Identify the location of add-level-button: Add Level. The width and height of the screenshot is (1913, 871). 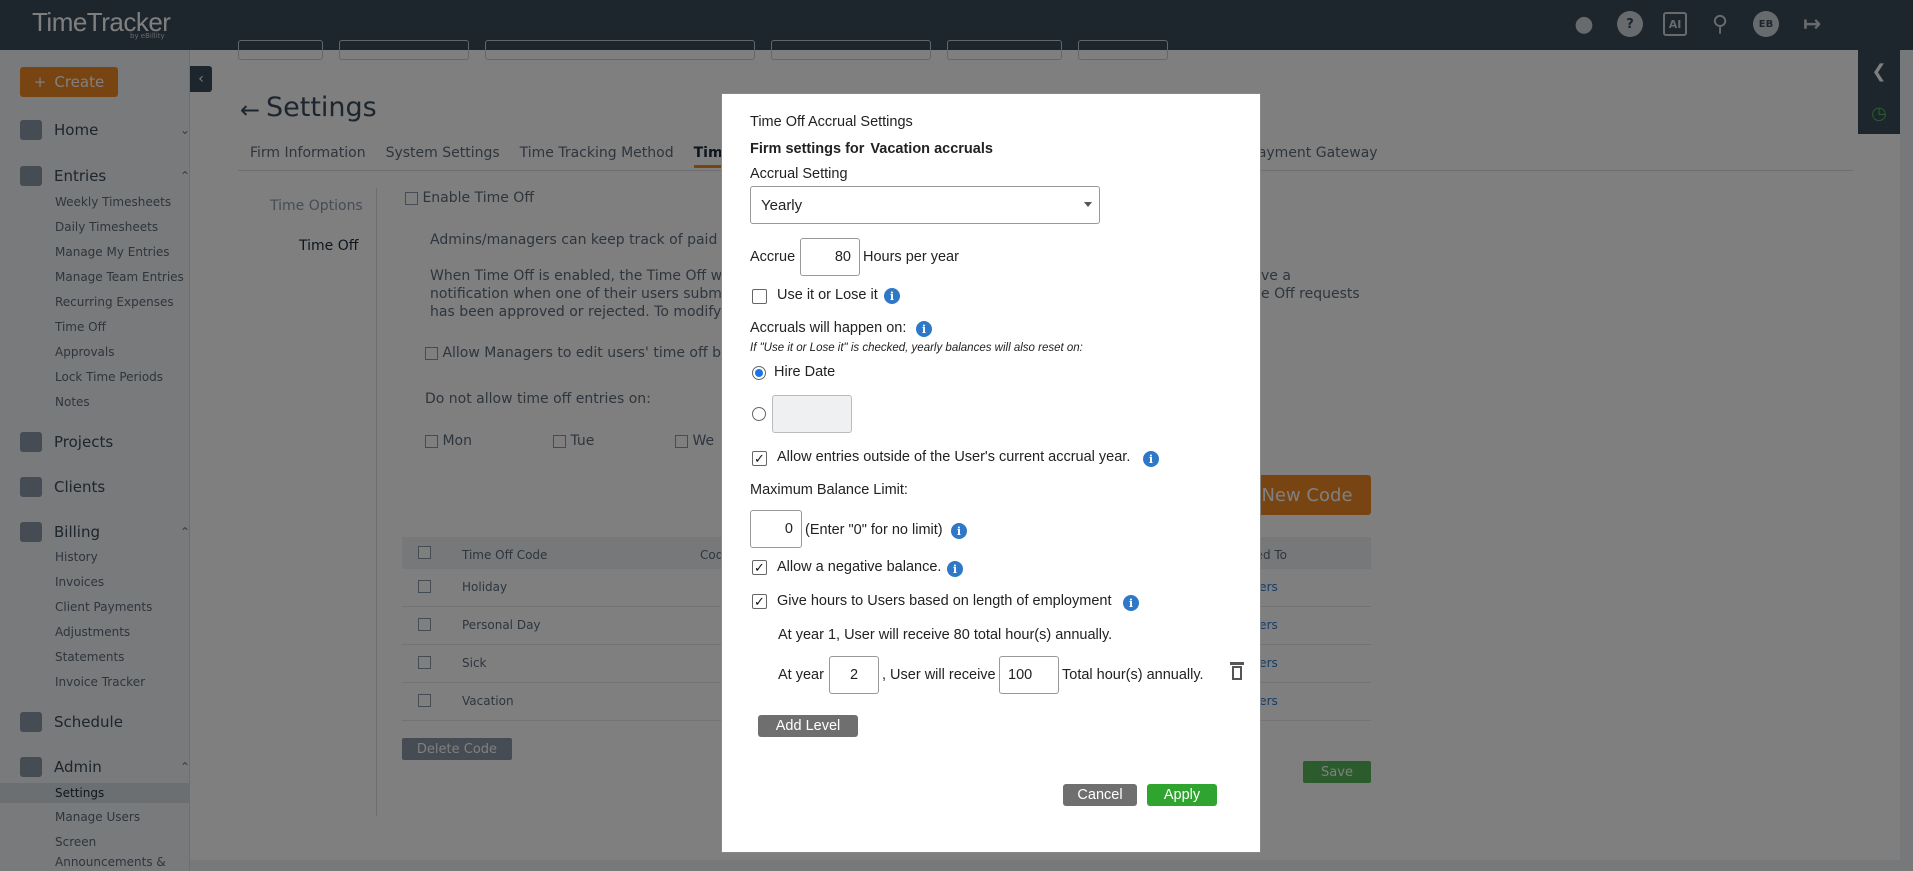
(808, 726).